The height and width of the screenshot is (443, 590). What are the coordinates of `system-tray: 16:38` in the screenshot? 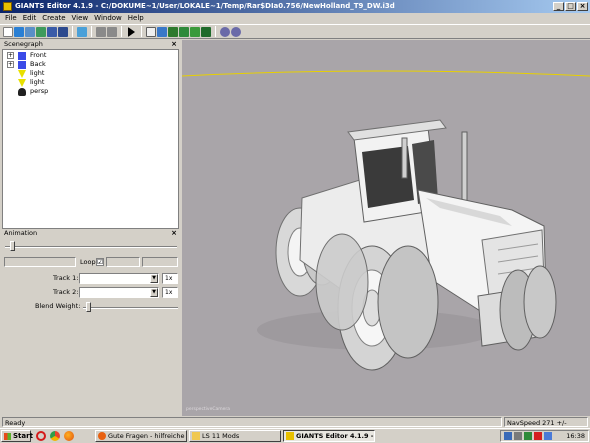 It's located at (544, 436).